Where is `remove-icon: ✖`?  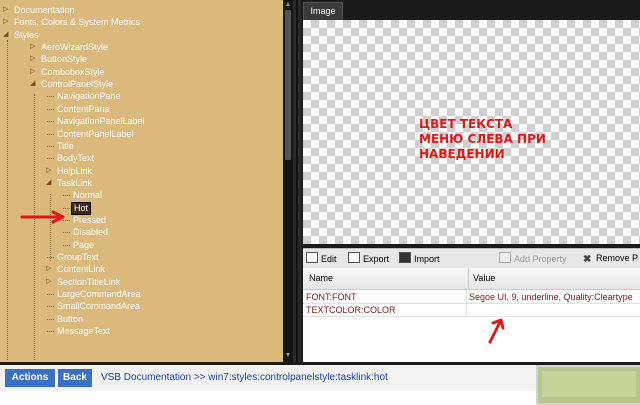 remove-icon: ✖ is located at coordinates (587, 259).